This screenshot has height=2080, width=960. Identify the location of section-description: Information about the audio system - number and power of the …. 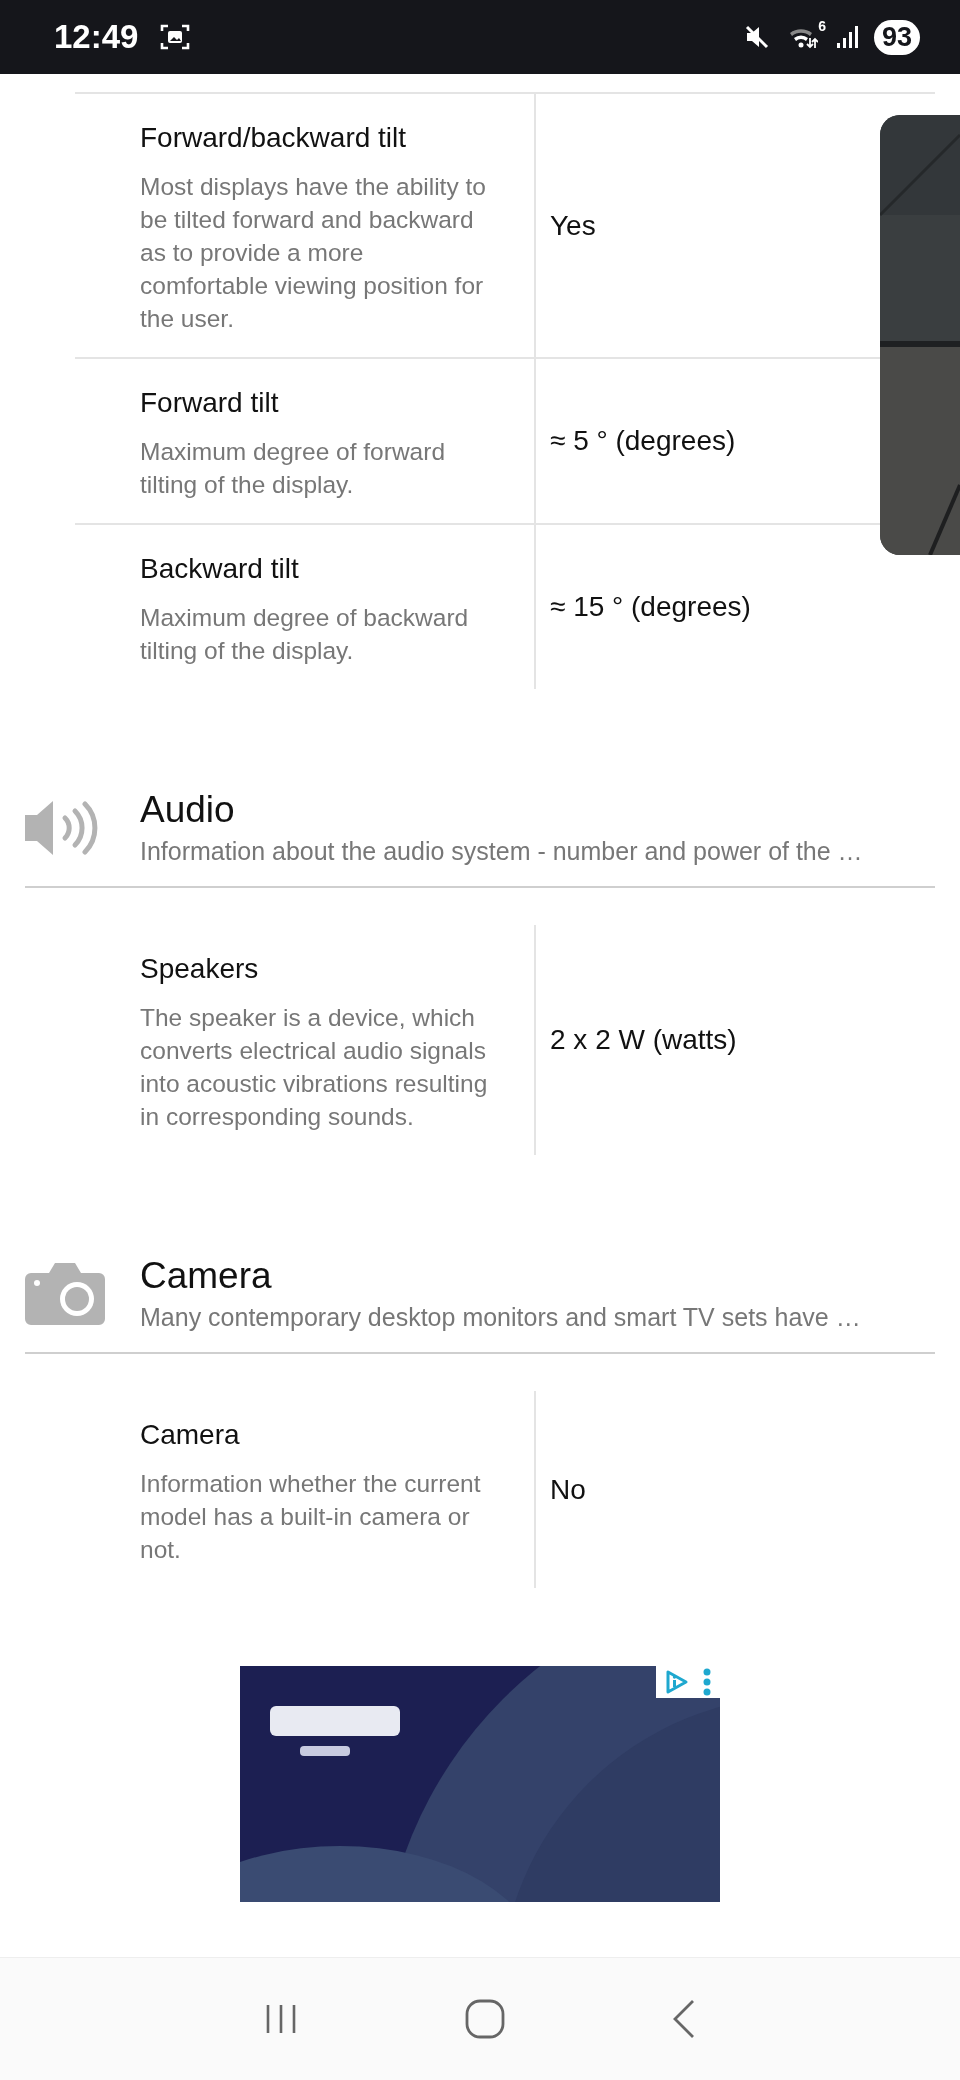
(501, 851).